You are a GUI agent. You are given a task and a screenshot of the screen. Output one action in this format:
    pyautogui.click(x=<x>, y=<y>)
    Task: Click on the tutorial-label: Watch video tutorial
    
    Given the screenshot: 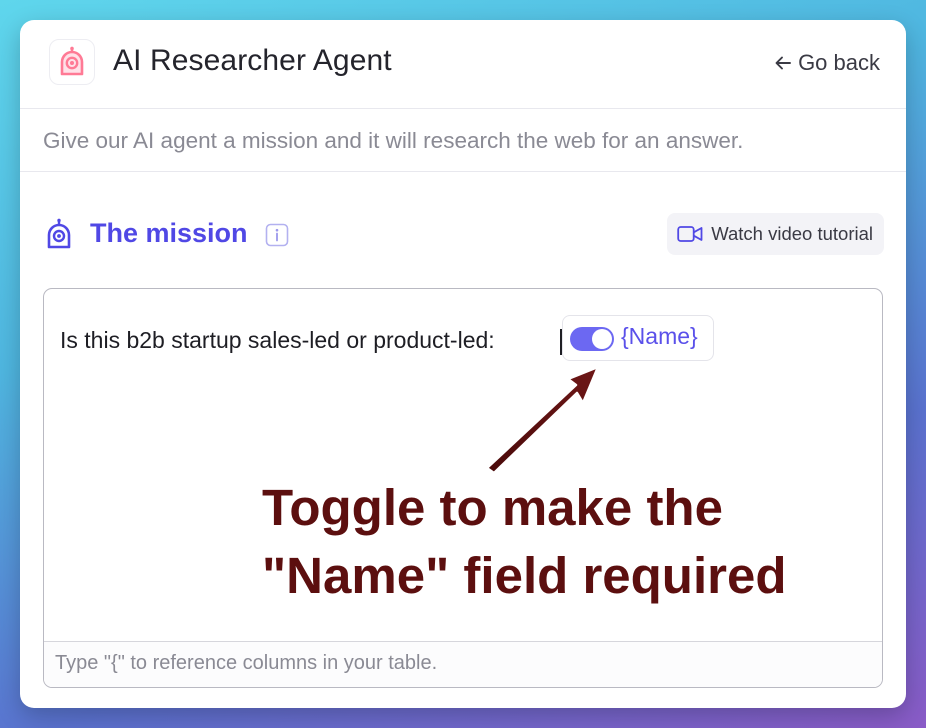 What is the action you would take?
    pyautogui.click(x=792, y=233)
    